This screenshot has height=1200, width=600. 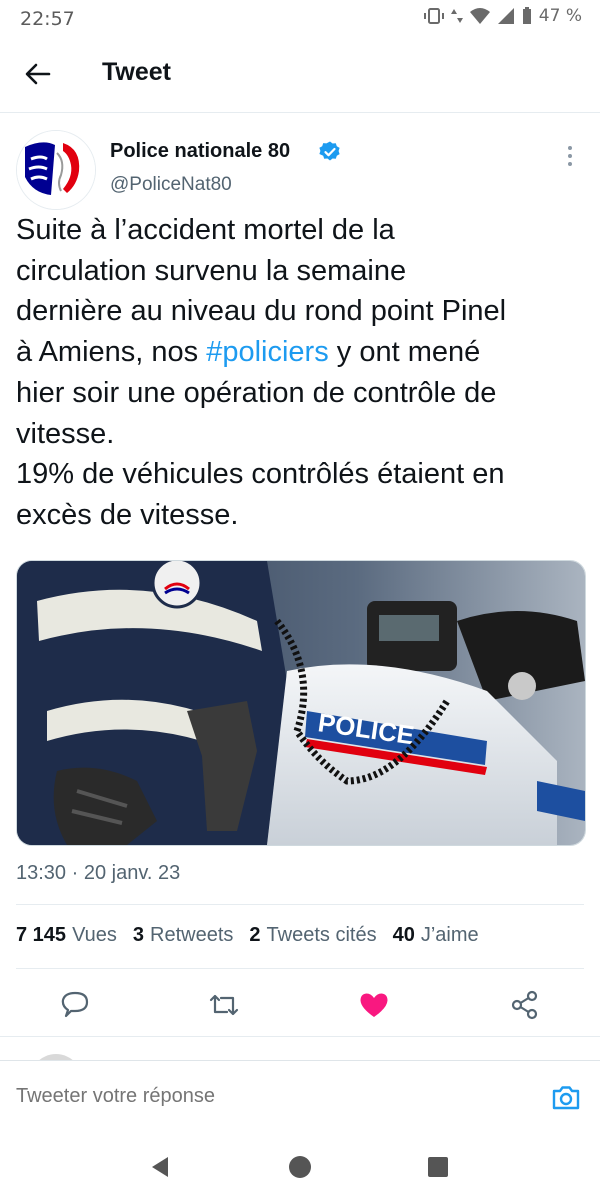 I want to click on battery-icon, so click(x=526, y=15).